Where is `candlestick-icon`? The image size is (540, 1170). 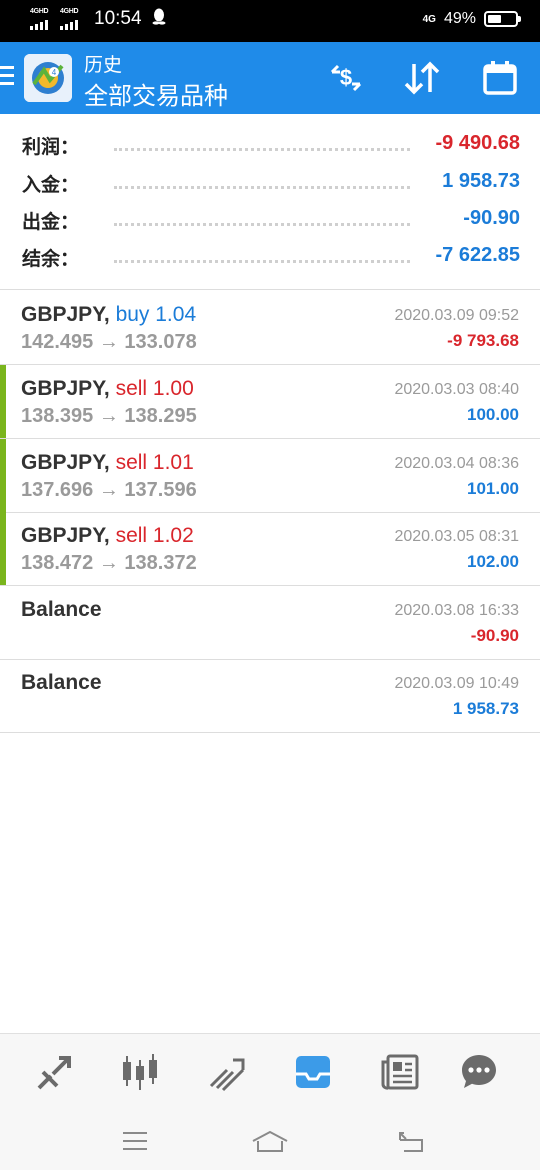
candlestick-icon is located at coordinates (140, 1072).